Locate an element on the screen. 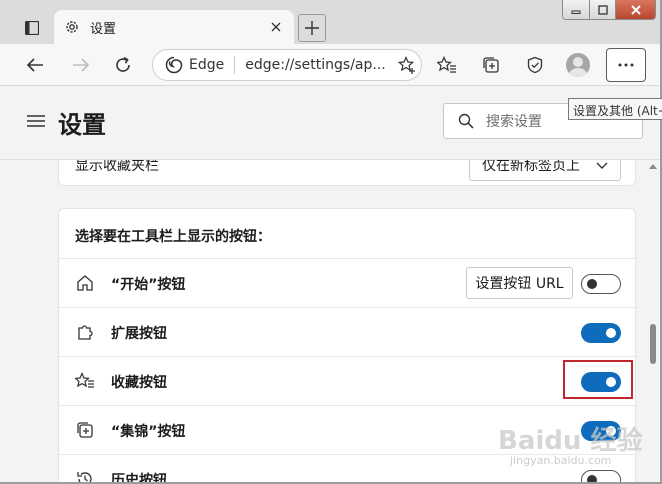 This screenshot has height=484, width=662. watermark-url: jingyan.baidu.com is located at coordinates (561, 460).